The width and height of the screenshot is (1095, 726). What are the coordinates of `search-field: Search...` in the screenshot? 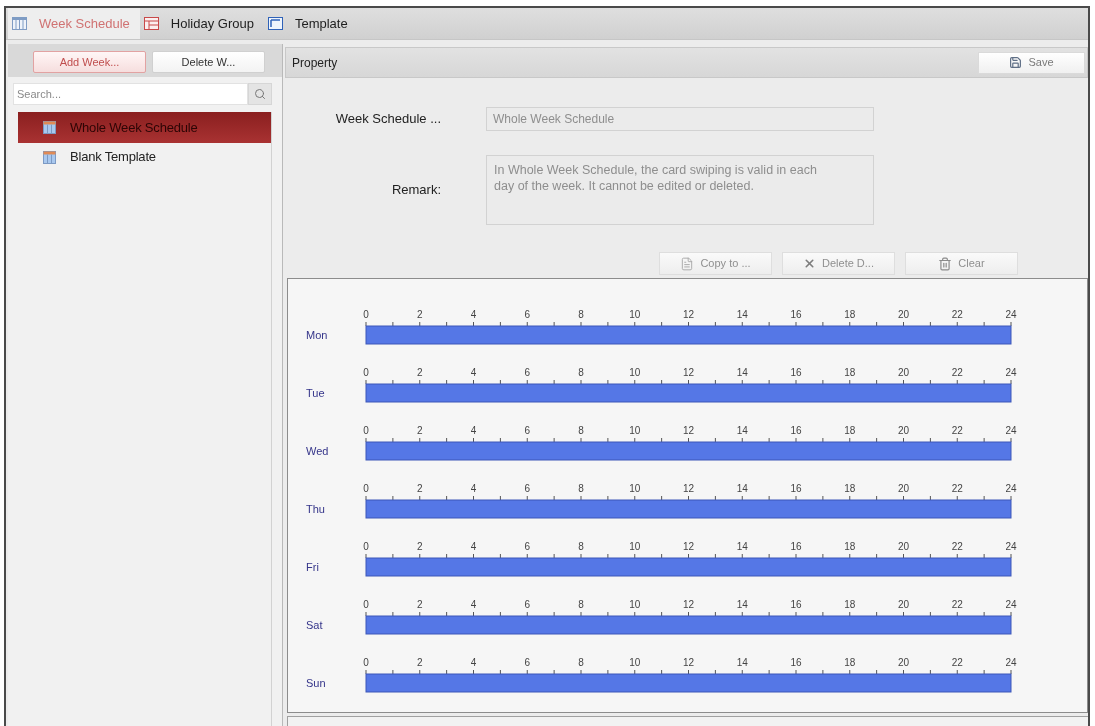 It's located at (130, 94).